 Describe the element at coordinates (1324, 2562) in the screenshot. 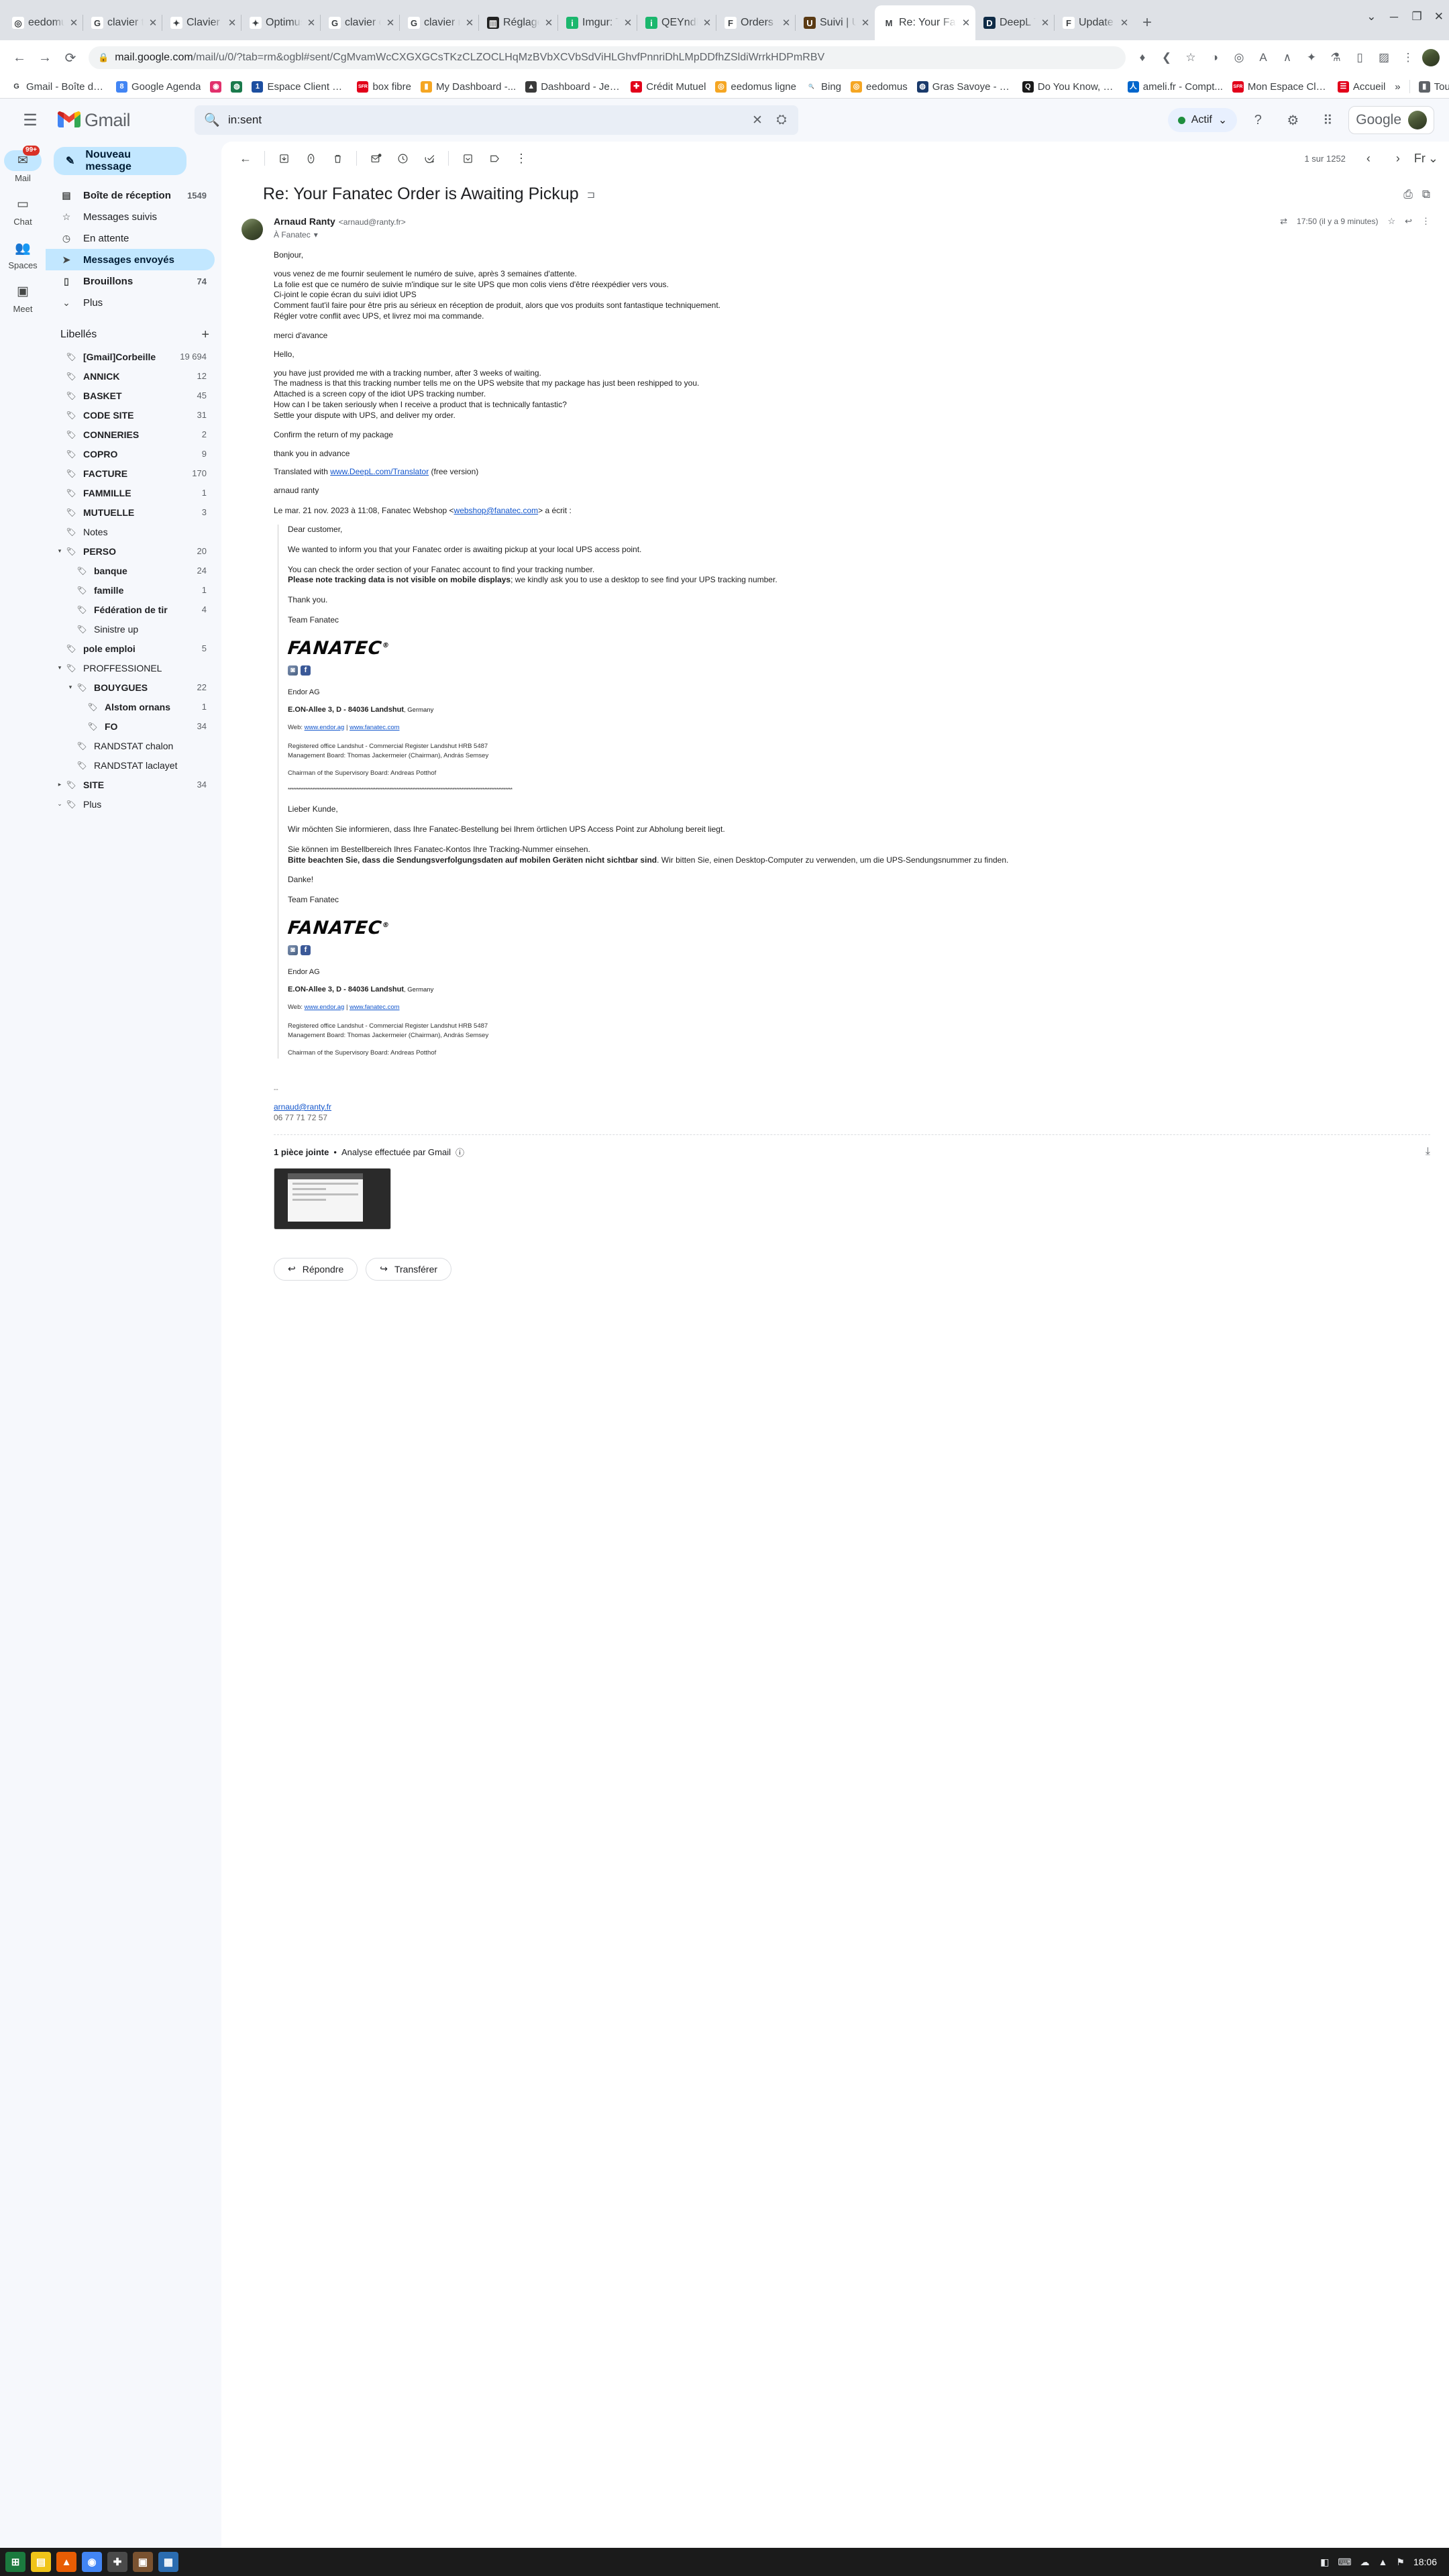

I see `tray-icon-volume: ◧` at that location.